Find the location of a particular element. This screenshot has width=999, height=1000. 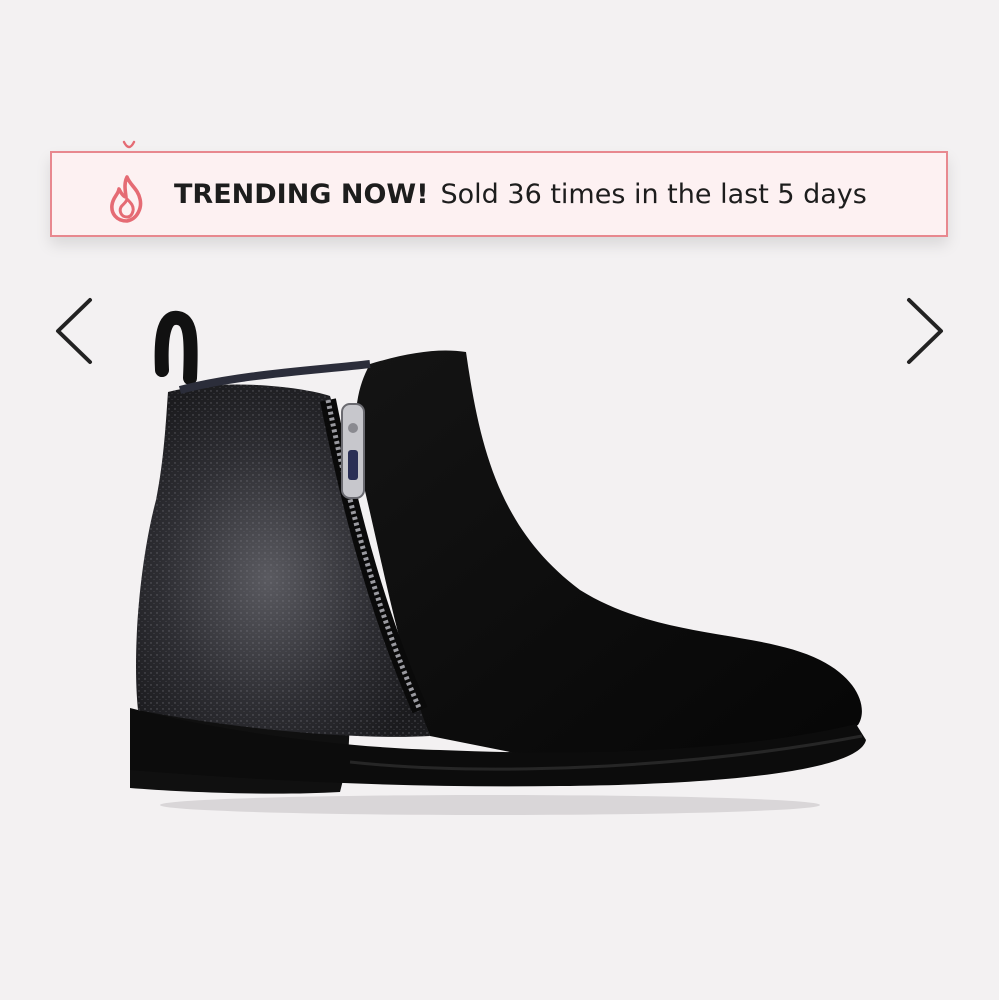

trending-label: TRENDING NOW! is located at coordinates (301, 194).